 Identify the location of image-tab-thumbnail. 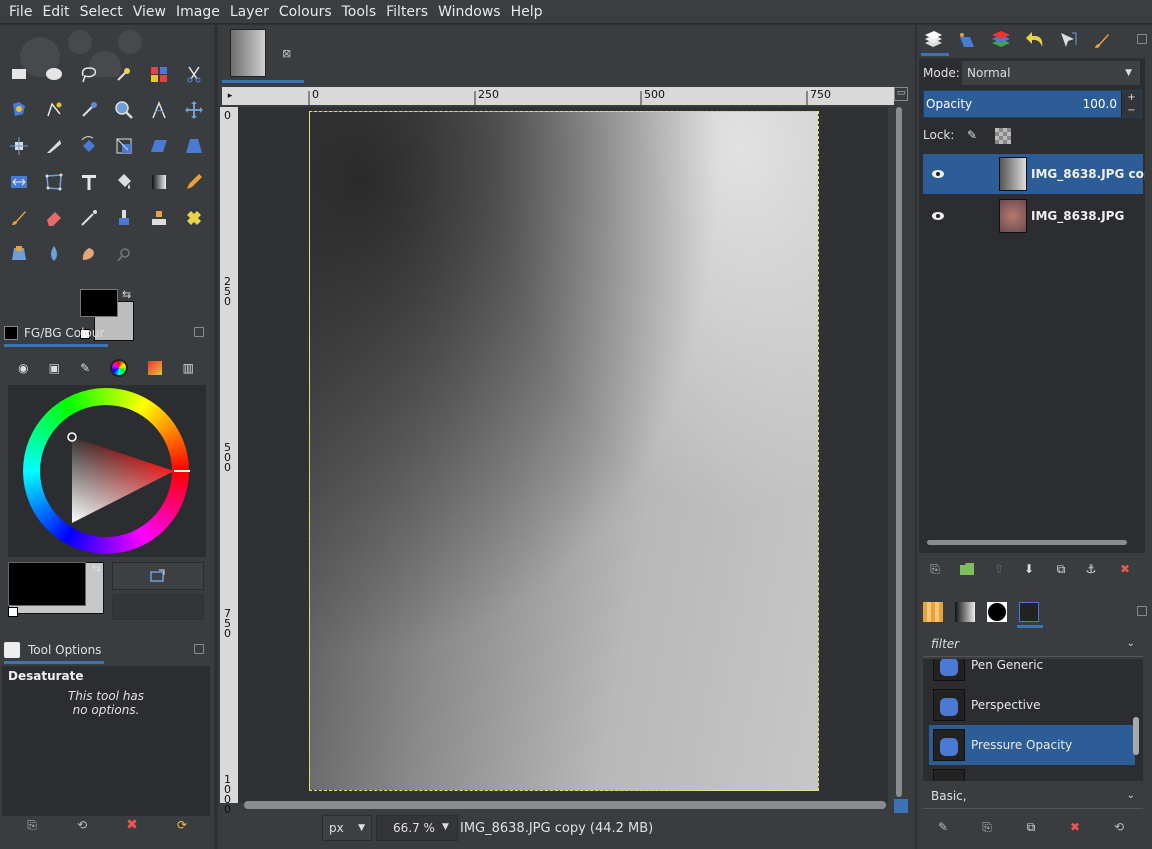
(248, 53).